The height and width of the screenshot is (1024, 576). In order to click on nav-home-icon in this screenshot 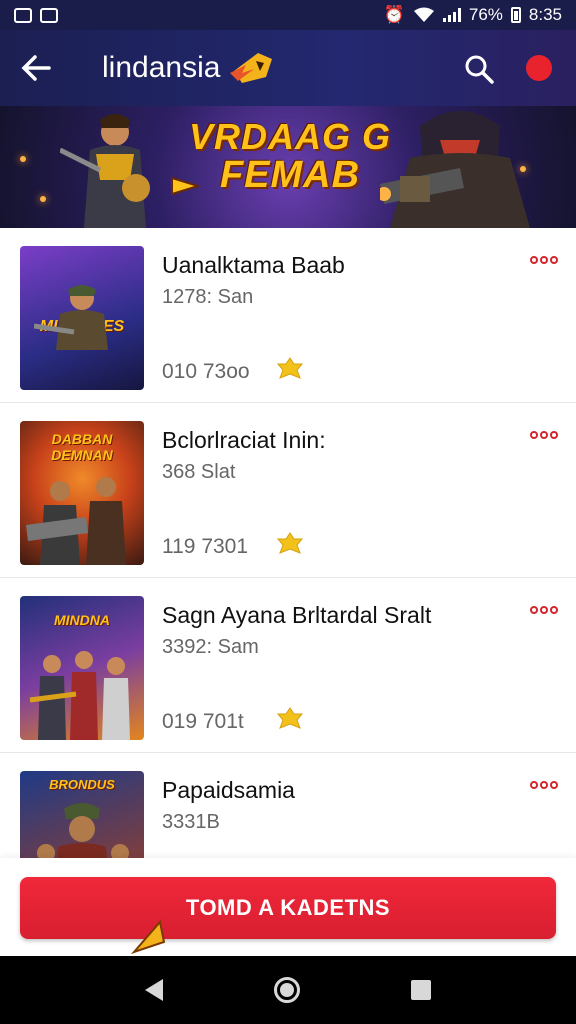, I will do `click(286, 990)`.